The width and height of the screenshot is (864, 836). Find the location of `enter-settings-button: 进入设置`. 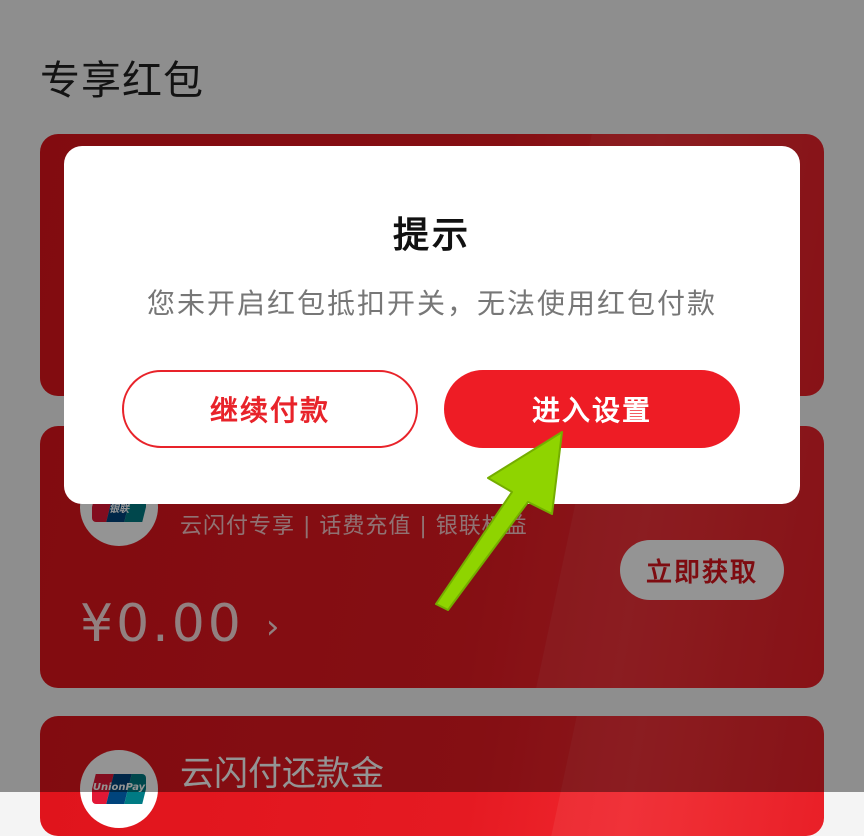

enter-settings-button: 进入设置 is located at coordinates (592, 409).